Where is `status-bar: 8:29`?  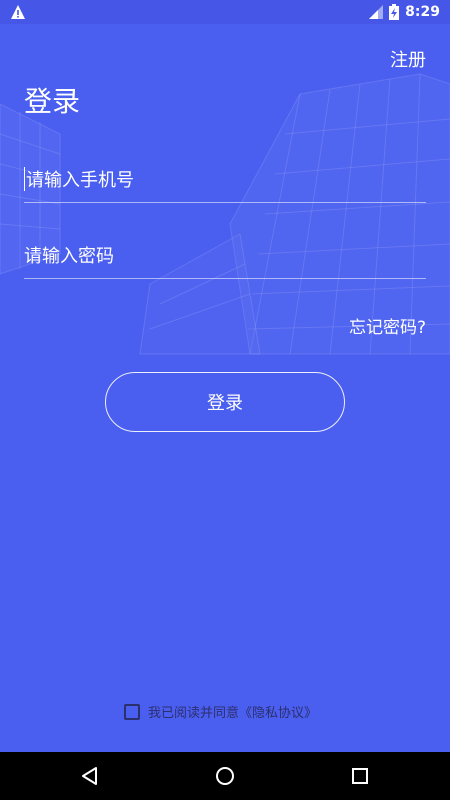
status-bar: 8:29 is located at coordinates (225, 12).